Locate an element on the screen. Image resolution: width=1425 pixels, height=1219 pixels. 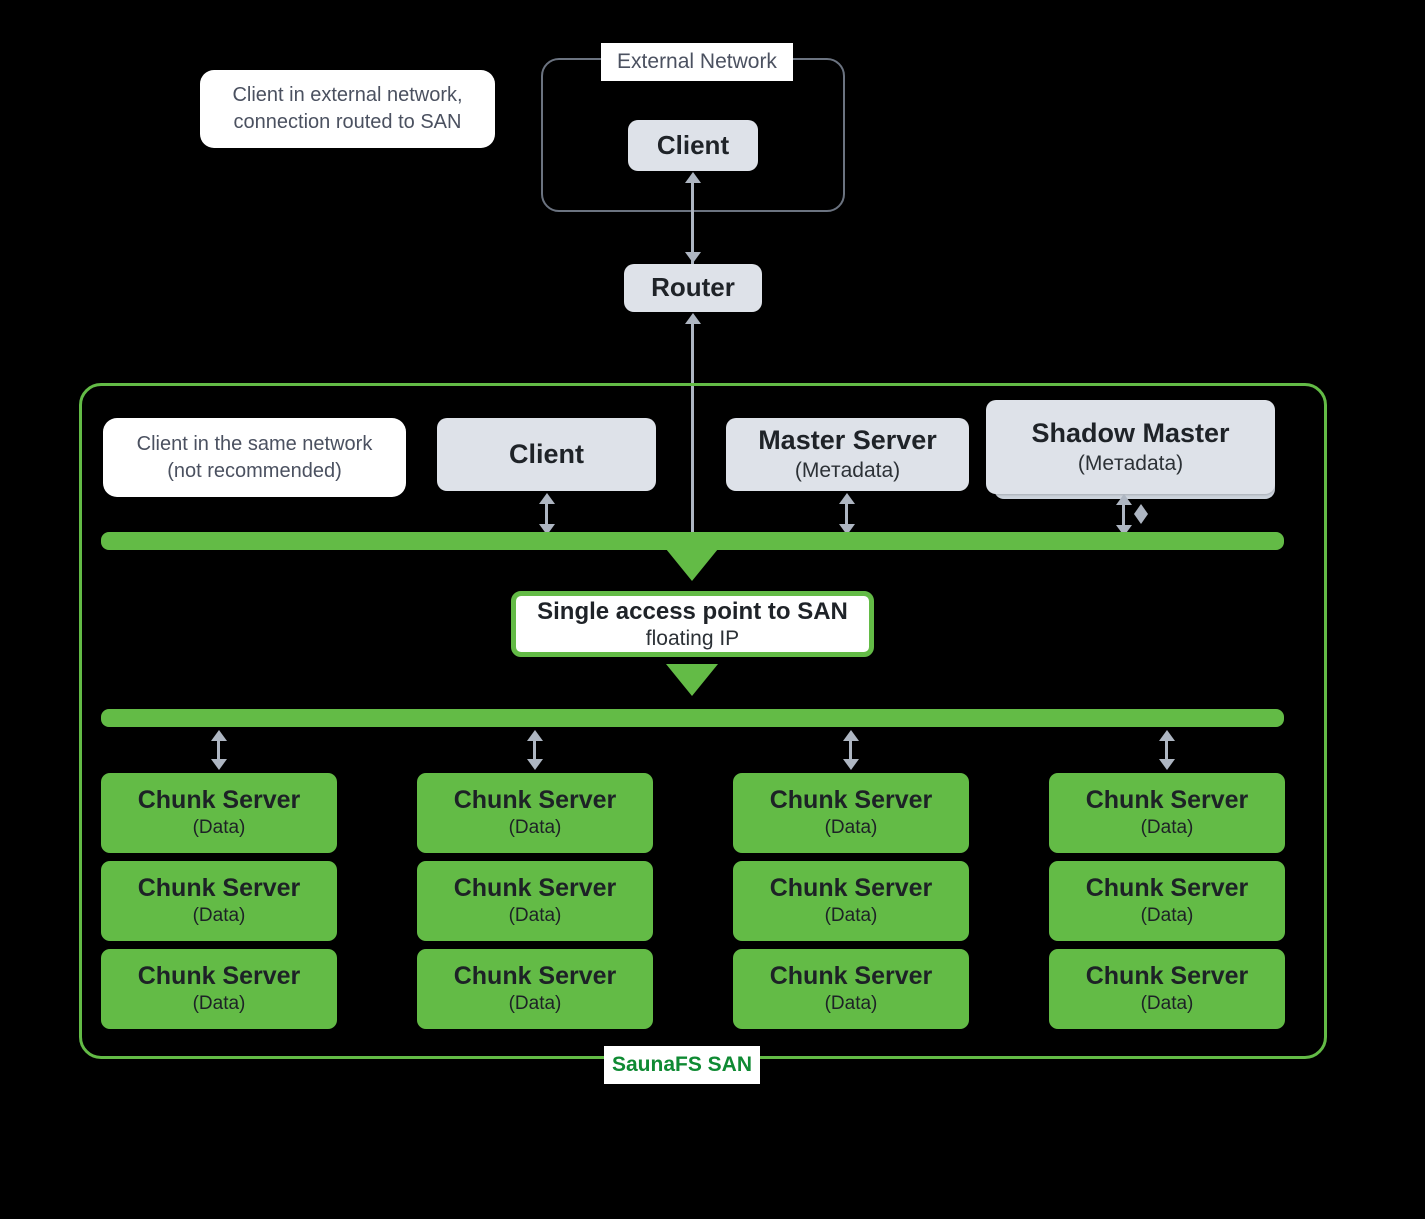
san-label: SaunaFS SAN is located at coordinates (682, 1065).